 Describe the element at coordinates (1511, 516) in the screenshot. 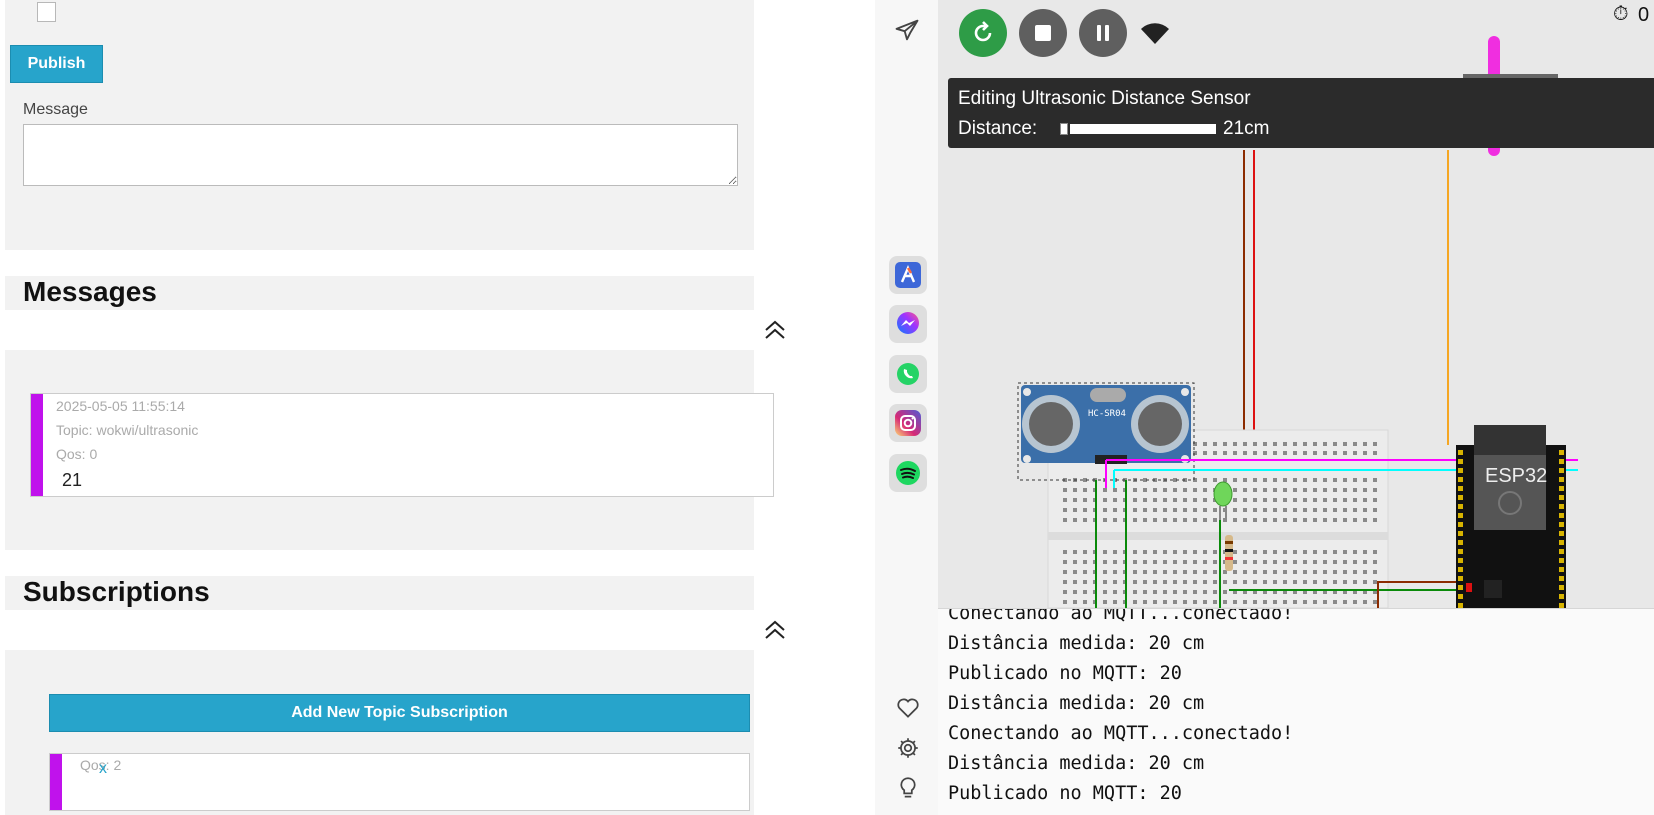

I see `esp32-board: ESP32` at that location.